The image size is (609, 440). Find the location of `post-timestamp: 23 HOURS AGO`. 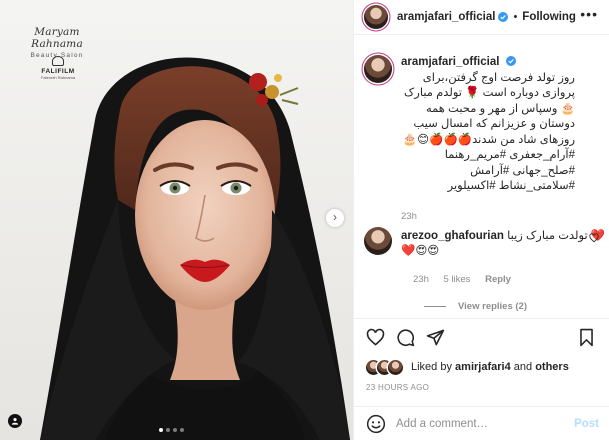

post-timestamp: 23 HOURS AGO is located at coordinates (481, 387).